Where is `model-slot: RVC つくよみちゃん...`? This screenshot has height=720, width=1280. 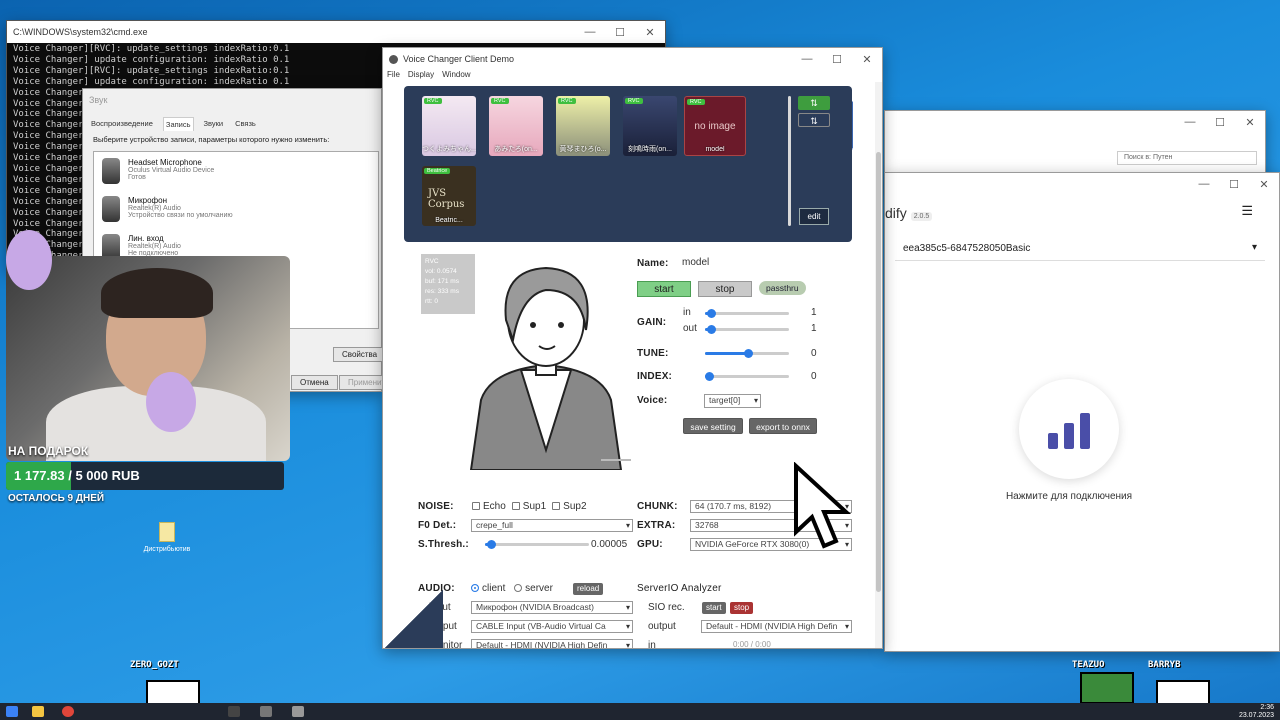 model-slot: RVC つくよみちゃん... is located at coordinates (449, 126).